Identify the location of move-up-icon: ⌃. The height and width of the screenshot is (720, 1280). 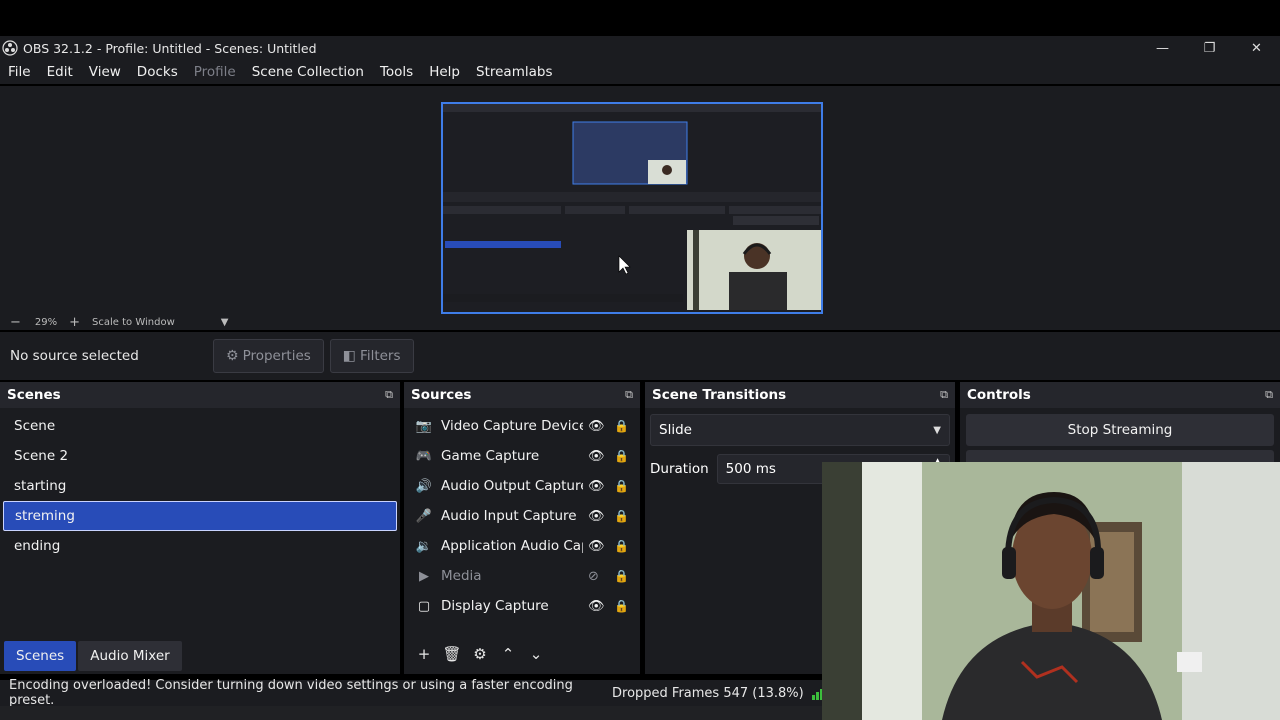
(508, 654).